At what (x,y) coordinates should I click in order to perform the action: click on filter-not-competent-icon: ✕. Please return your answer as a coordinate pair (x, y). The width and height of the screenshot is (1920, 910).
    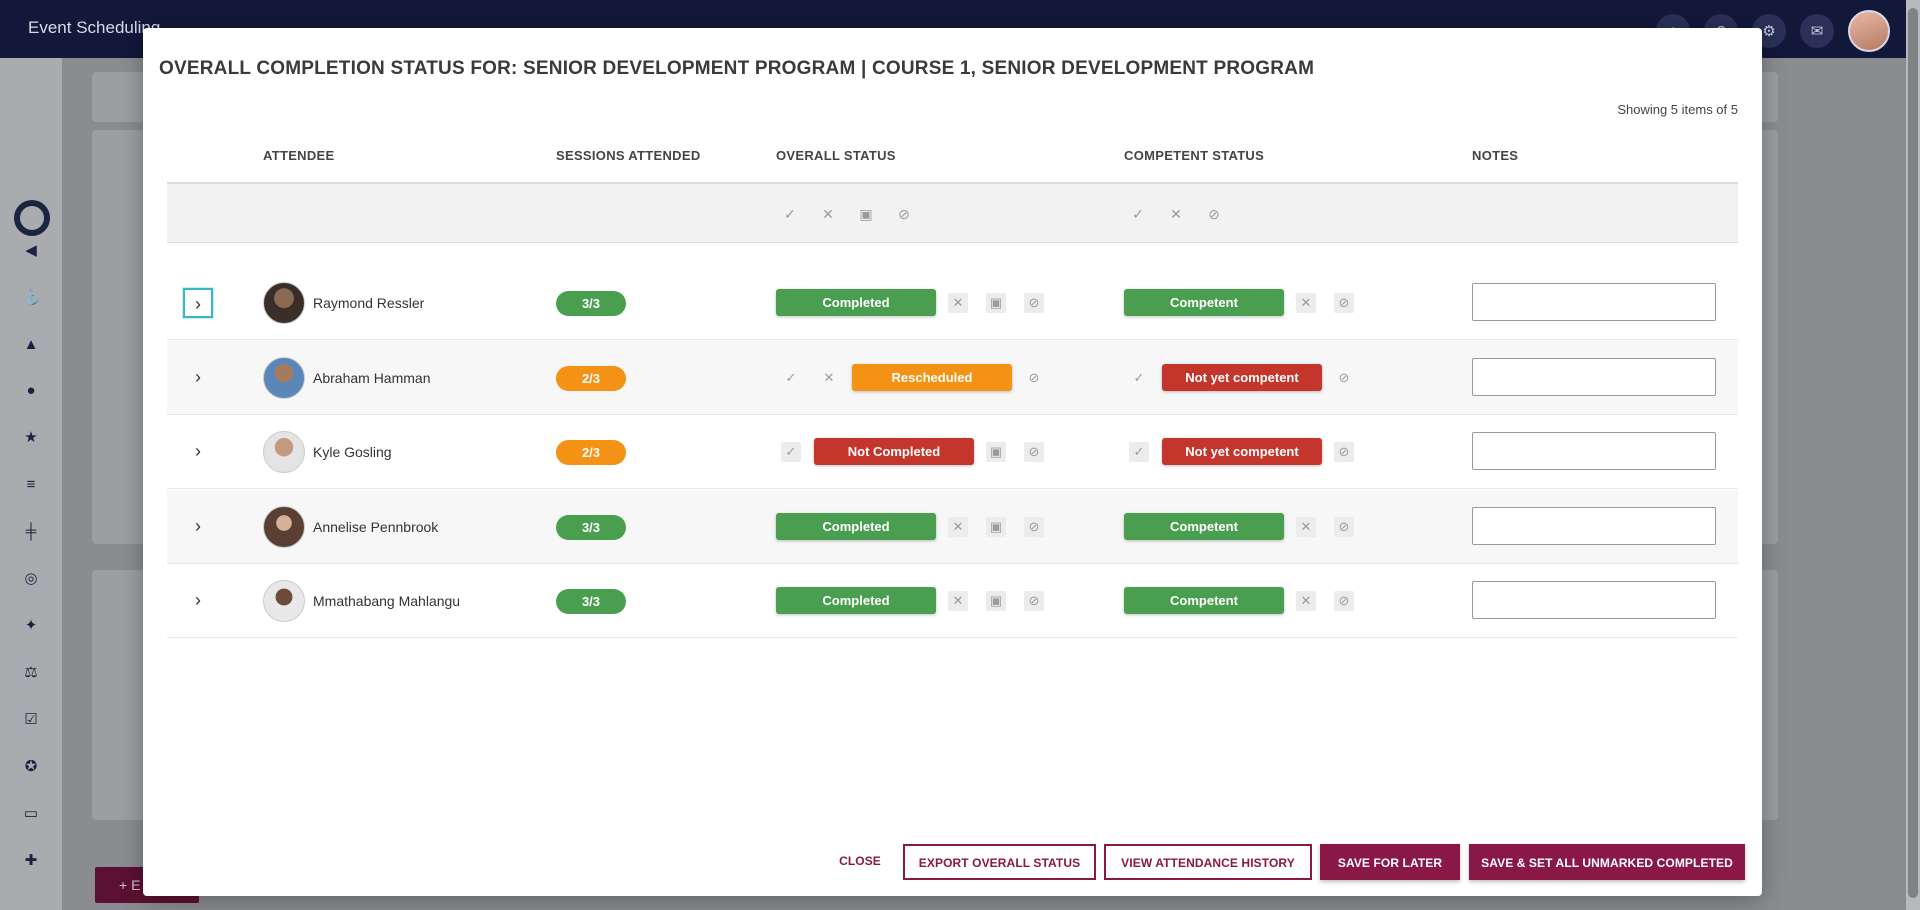
    Looking at the image, I should click on (1176, 214).